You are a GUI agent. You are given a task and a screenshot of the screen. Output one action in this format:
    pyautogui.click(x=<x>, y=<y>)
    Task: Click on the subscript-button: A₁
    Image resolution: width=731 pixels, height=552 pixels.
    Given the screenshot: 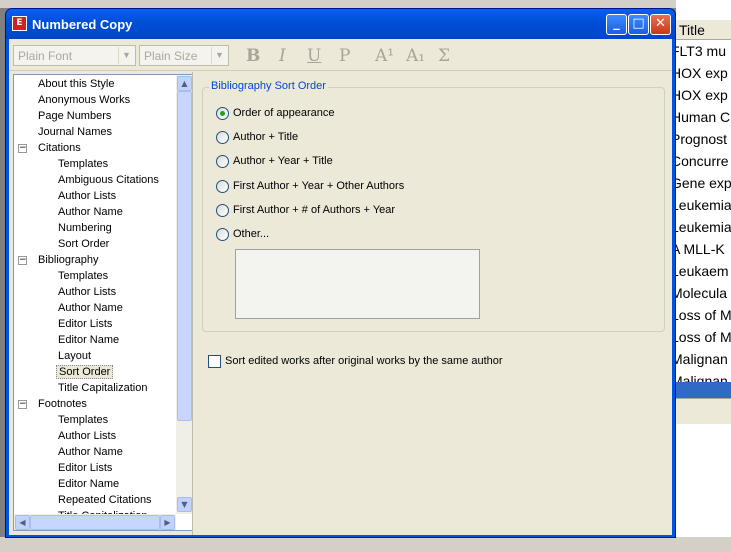 What is the action you would take?
    pyautogui.click(x=415, y=56)
    